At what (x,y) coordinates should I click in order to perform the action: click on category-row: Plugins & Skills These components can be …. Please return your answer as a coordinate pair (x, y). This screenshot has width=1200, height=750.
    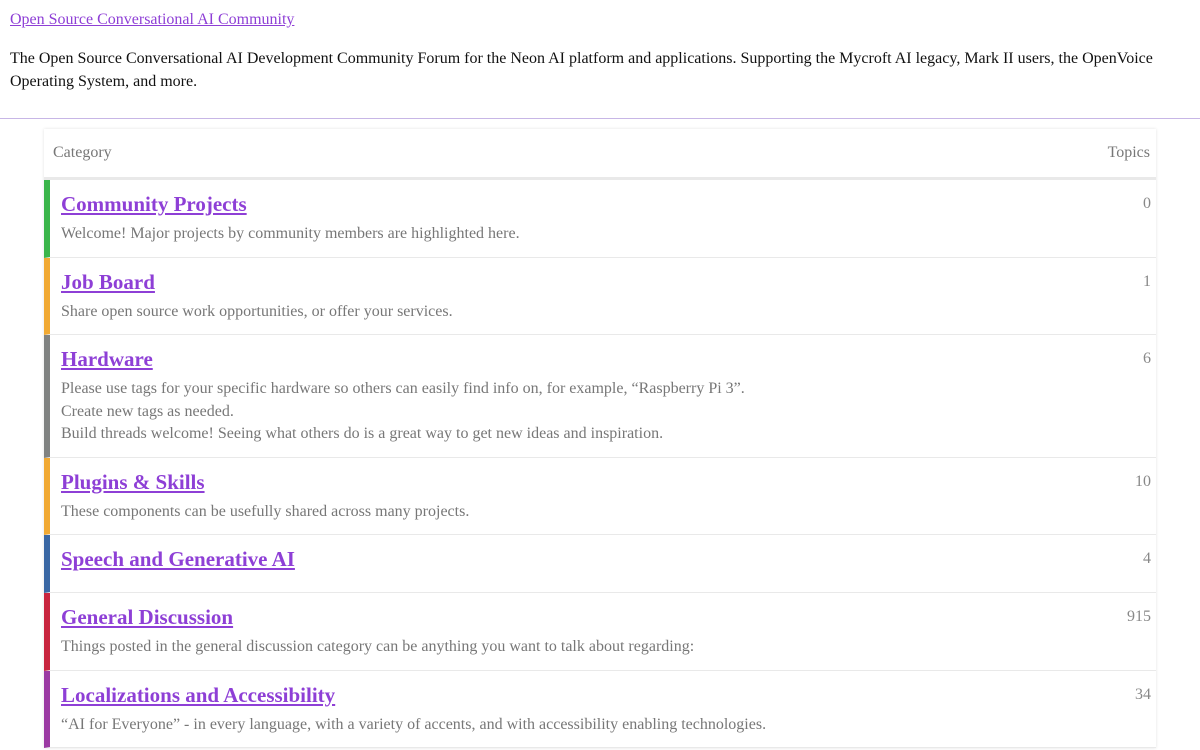
    Looking at the image, I should click on (600, 496).